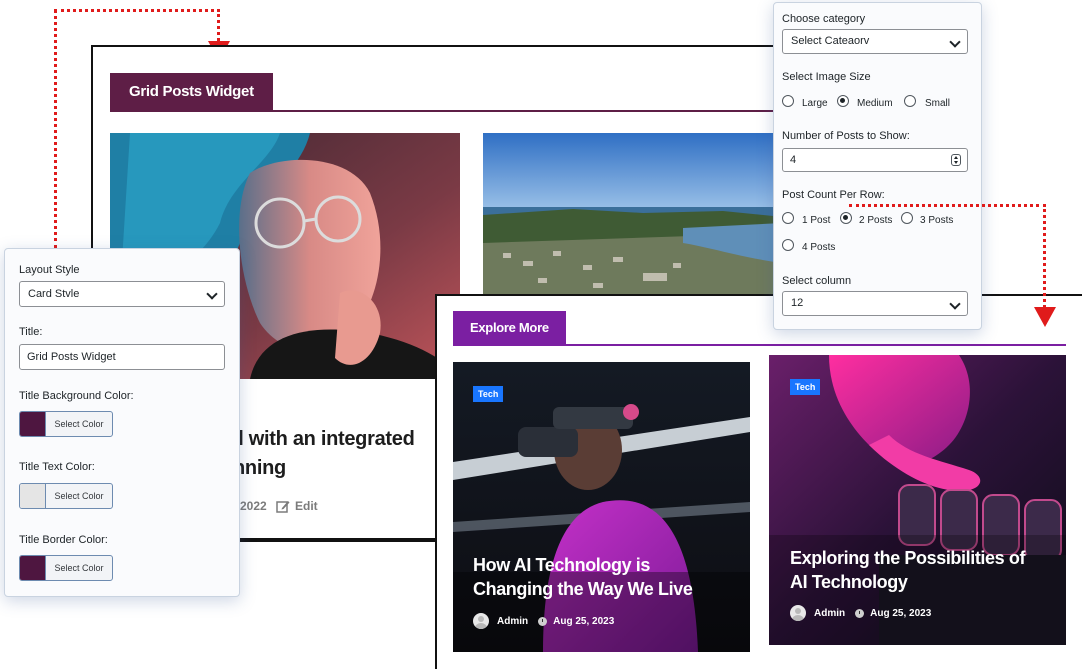  I want to click on title-bg-color-button: Select Color, so click(66, 424).